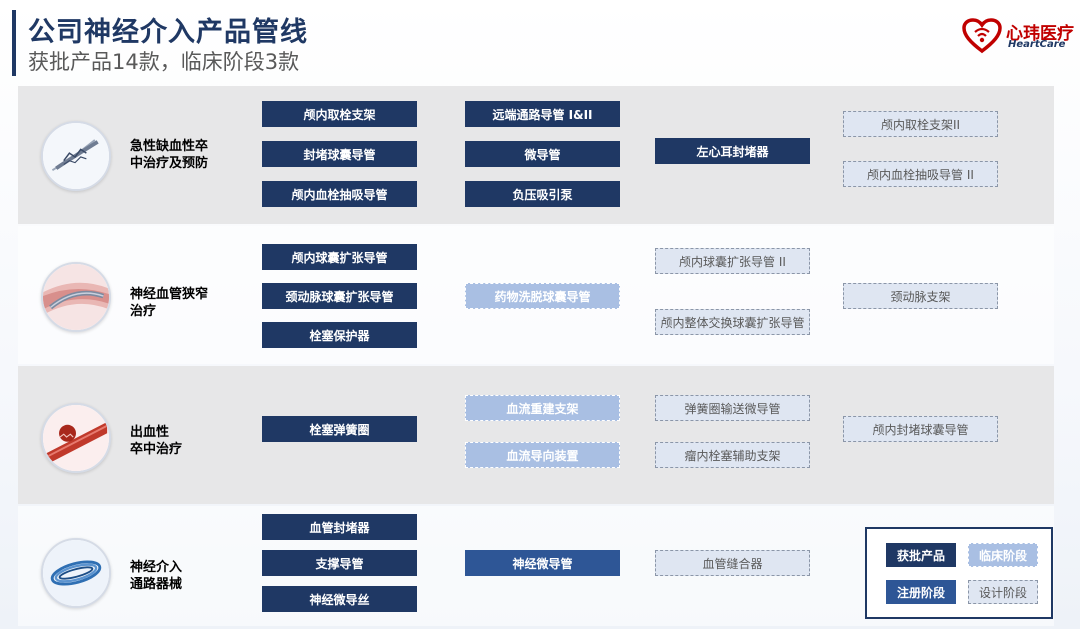  Describe the element at coordinates (1037, 44) in the screenshot. I see `logo-name-en: HeartCare` at that location.